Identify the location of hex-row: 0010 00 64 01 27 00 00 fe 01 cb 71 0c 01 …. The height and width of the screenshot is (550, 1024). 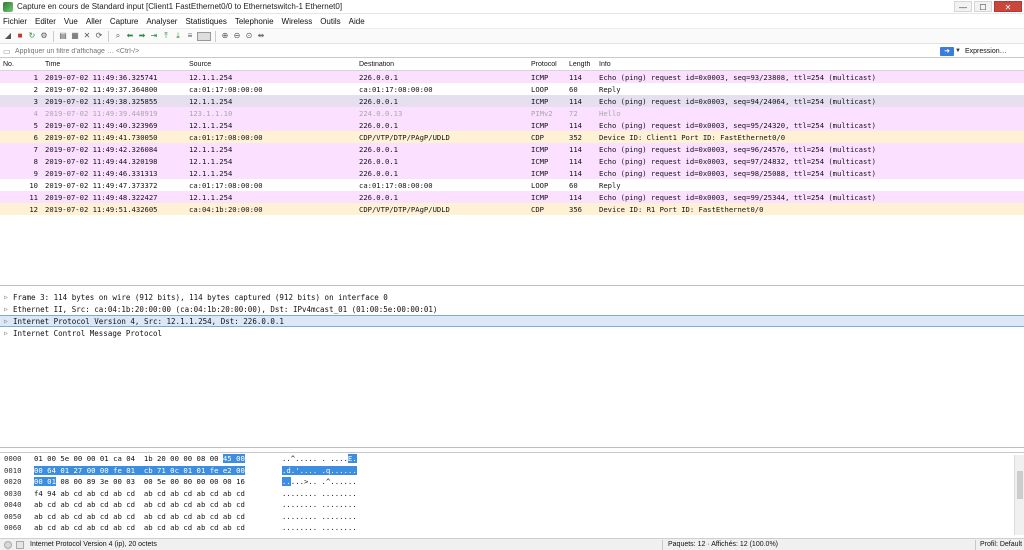
(512, 471).